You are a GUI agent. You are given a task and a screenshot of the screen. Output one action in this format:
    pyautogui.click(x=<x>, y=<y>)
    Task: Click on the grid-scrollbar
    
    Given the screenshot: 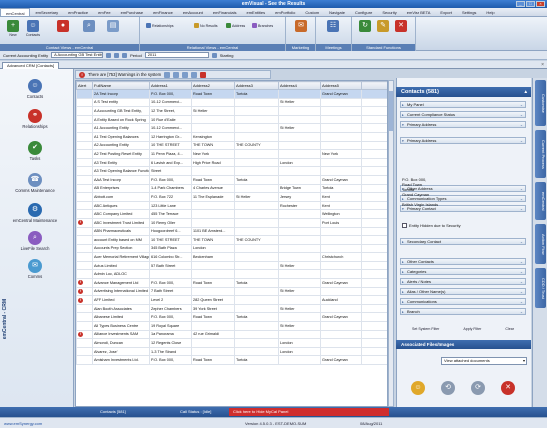 What is the action you would take?
    pyautogui.click(x=391, y=243)
    